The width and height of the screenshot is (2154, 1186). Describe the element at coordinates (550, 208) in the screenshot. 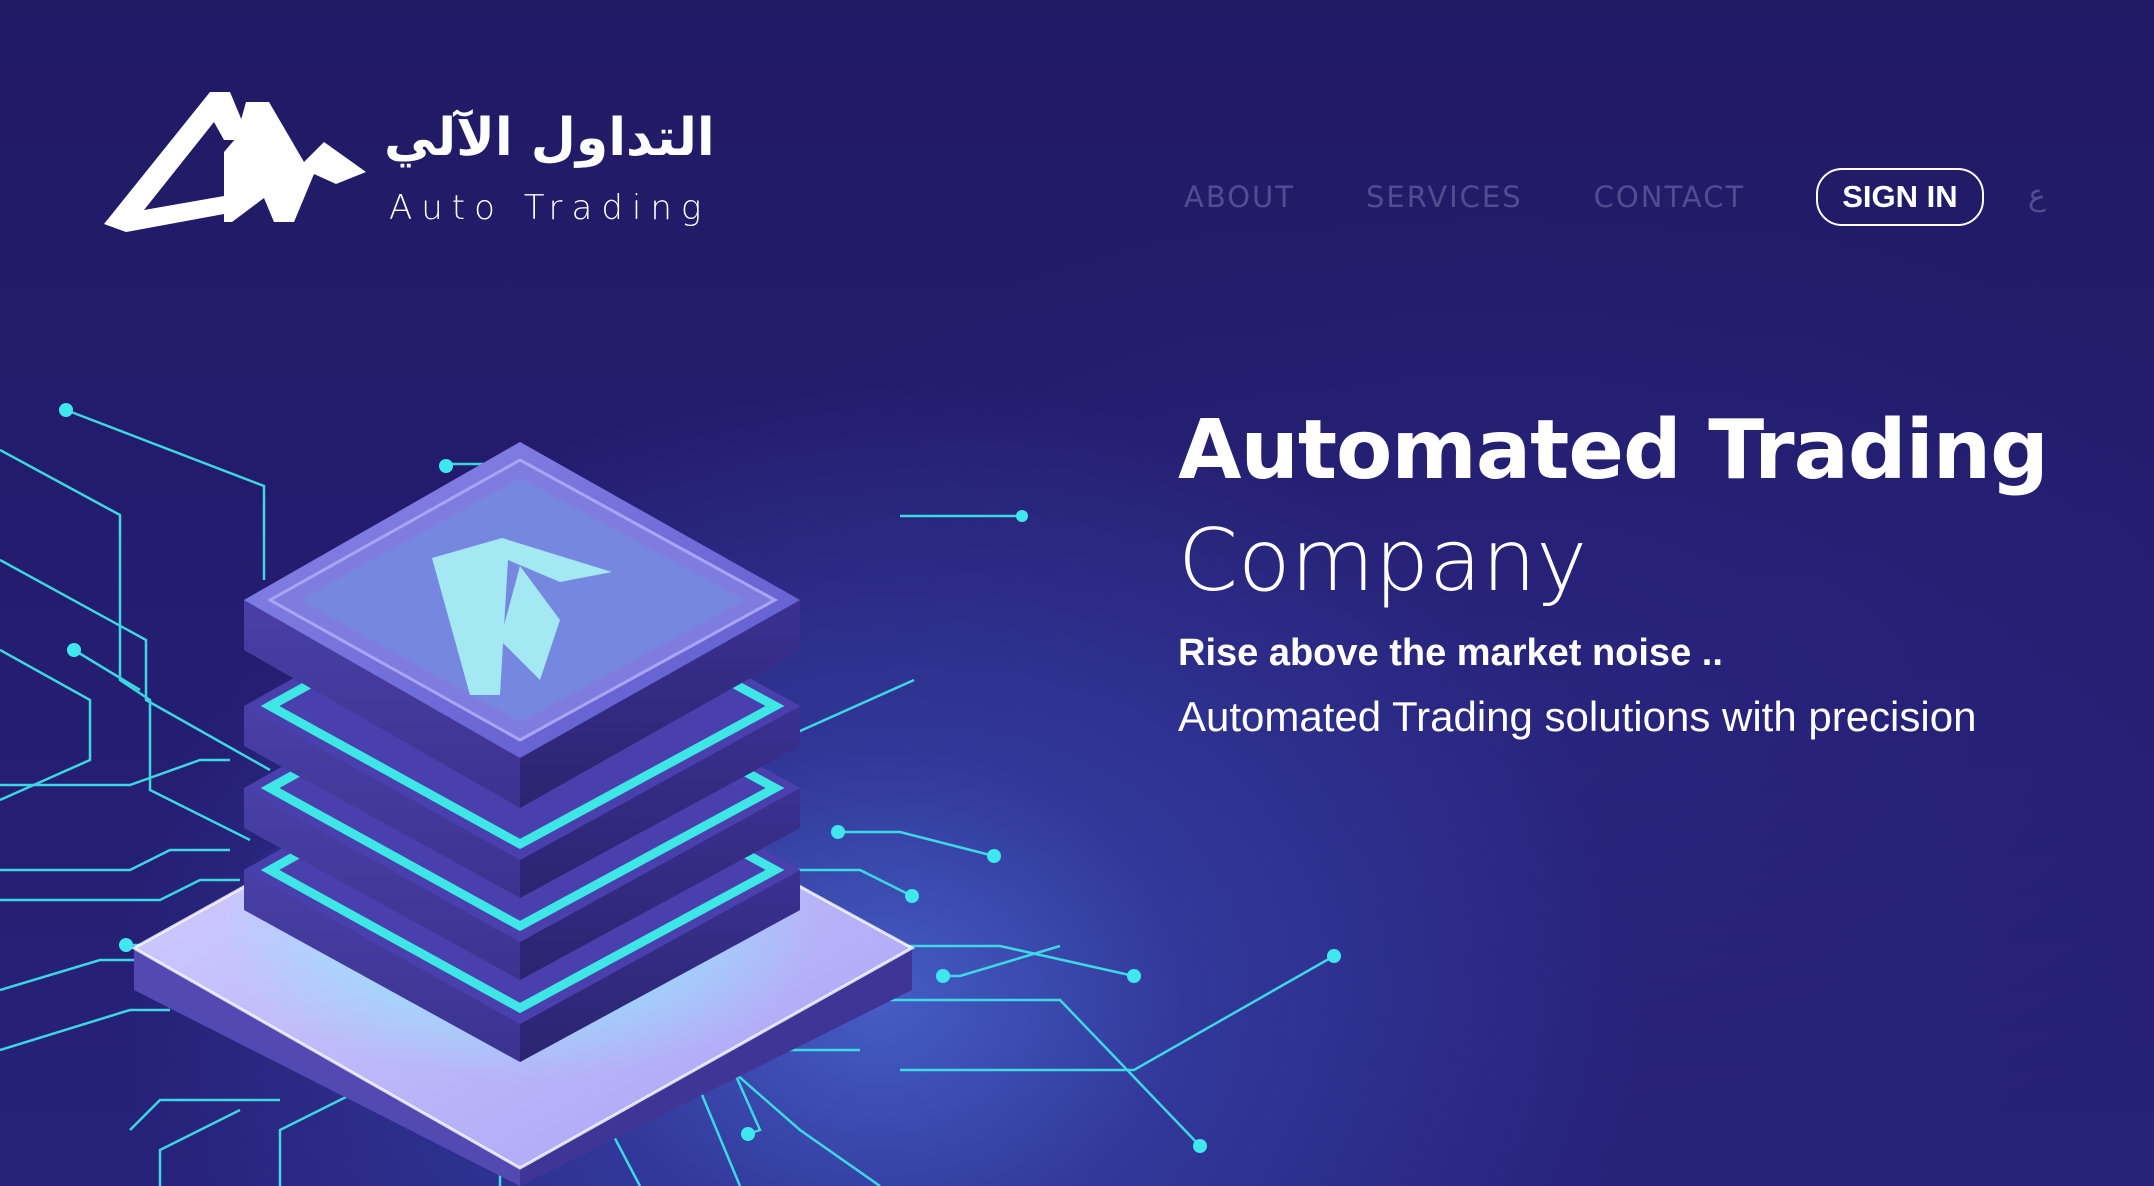

I see `brand-name-english: Auto Trading` at that location.